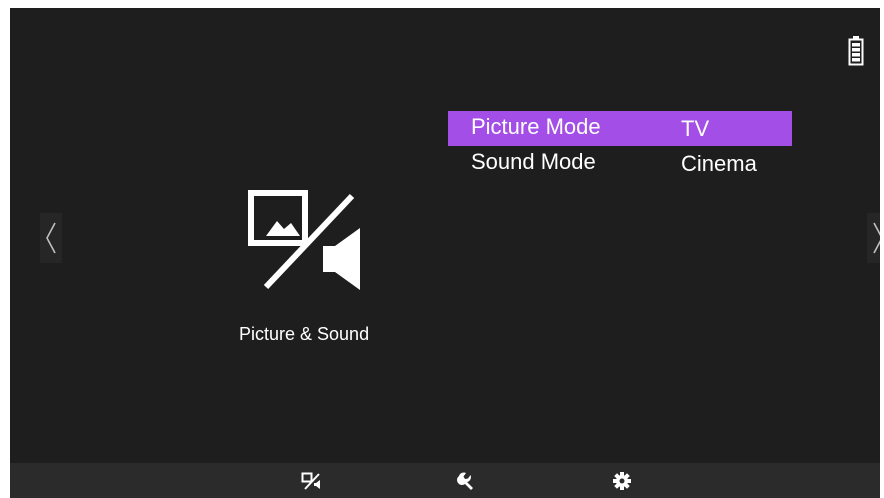 Image resolution: width=884 pixels, height=498 pixels. I want to click on menu-item-label: Picture Mode, so click(536, 126).